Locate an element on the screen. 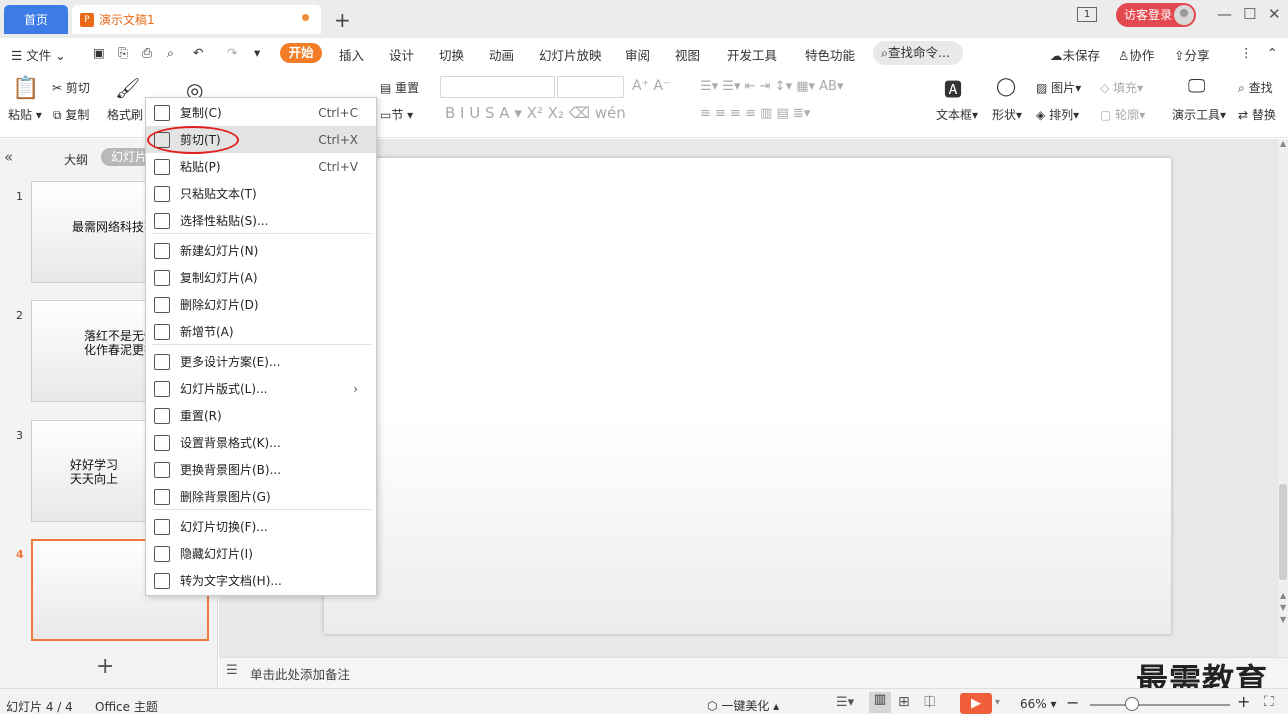 Image resolution: width=1288 pixels, height=714 pixels. brush-icon: 🖌 is located at coordinates (127, 88).